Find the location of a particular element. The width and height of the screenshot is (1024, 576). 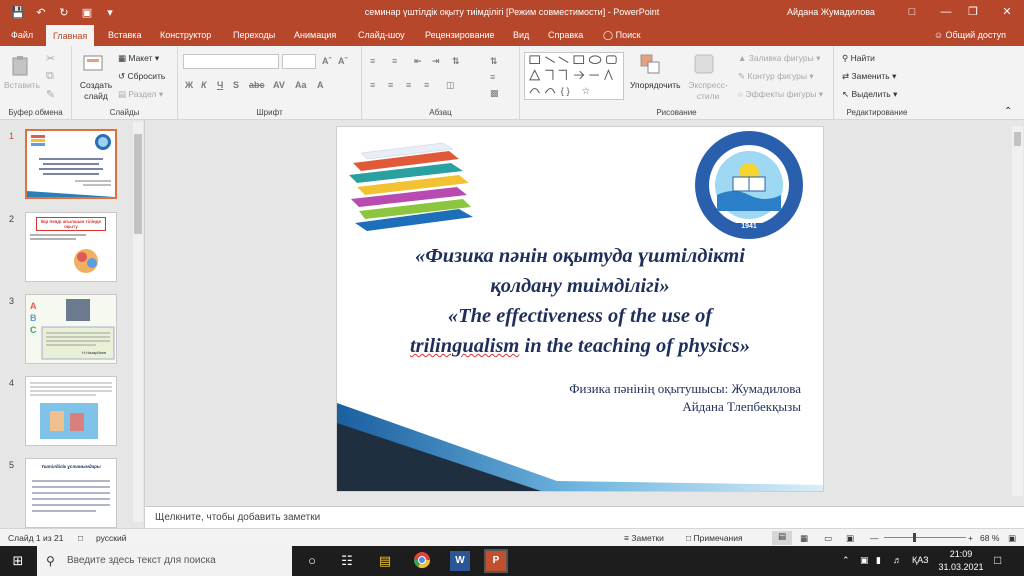

font-size-field is located at coordinates (299, 61).